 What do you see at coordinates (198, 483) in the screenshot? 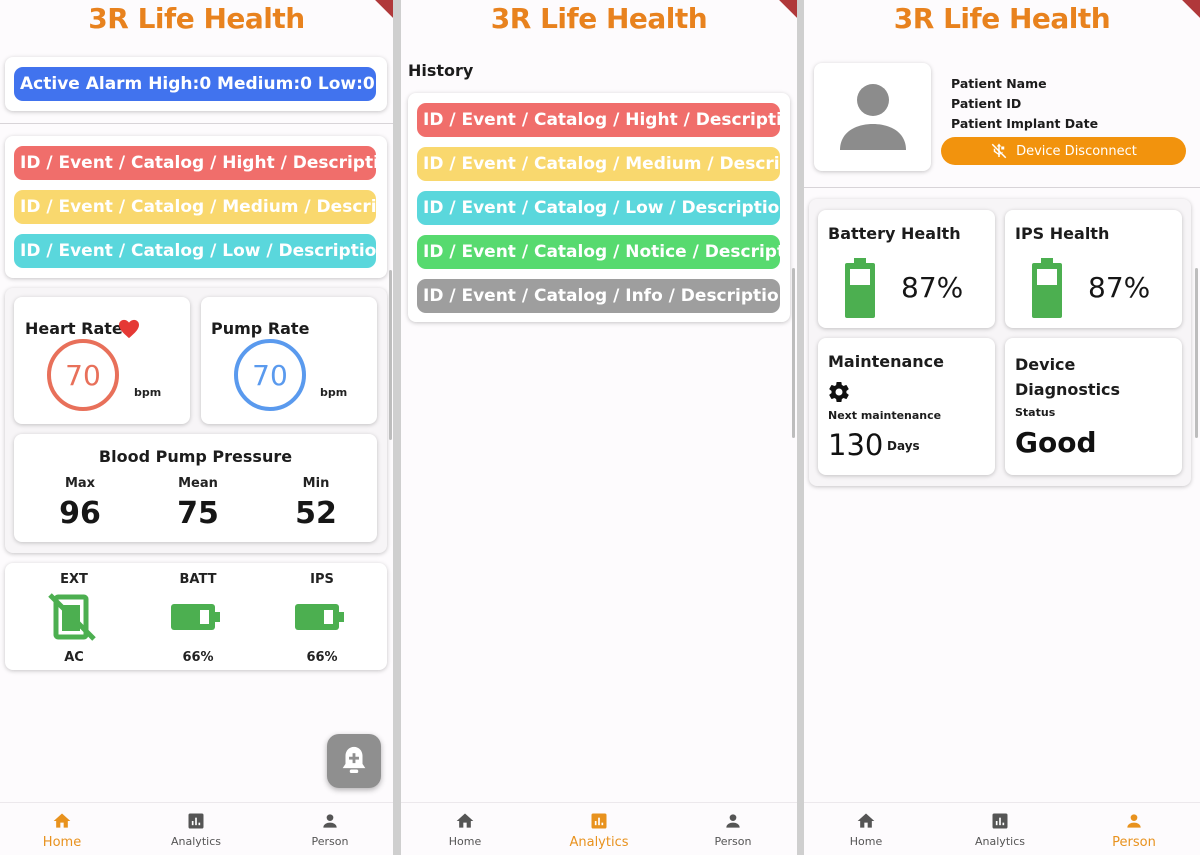
I see `mean-label: Mean` at bounding box center [198, 483].